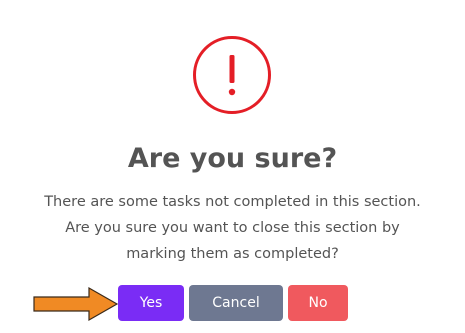  I want to click on exclamation-circle-icon, so click(232, 75).